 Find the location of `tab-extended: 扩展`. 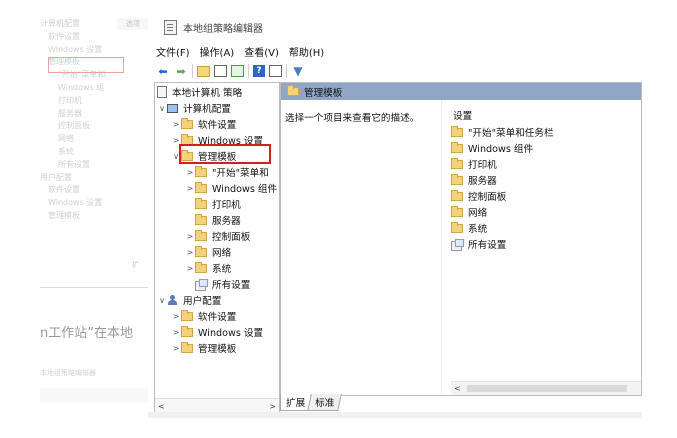

tab-extended: 扩展 is located at coordinates (295, 402).